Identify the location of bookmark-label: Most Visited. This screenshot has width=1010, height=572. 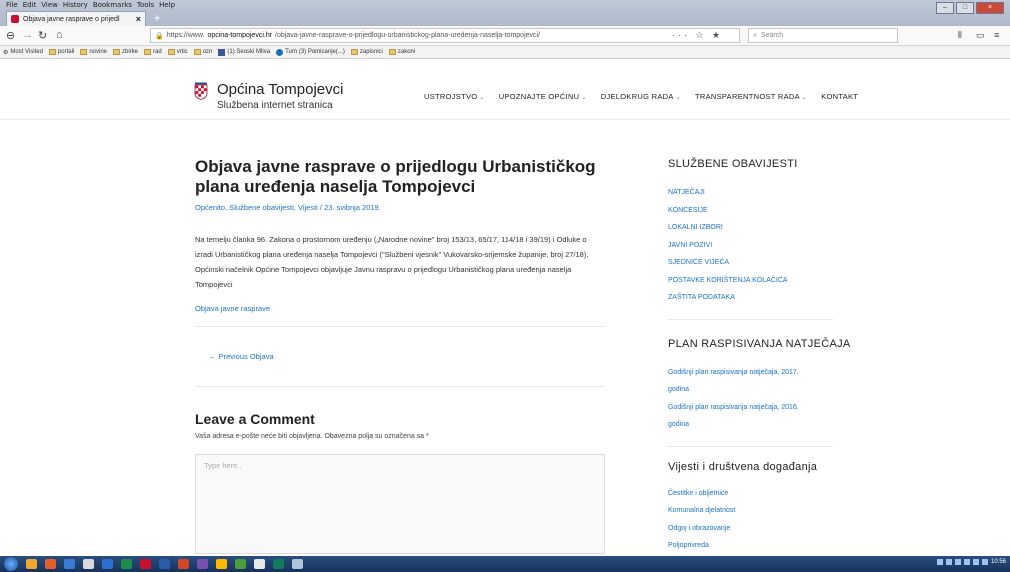
(26, 52).